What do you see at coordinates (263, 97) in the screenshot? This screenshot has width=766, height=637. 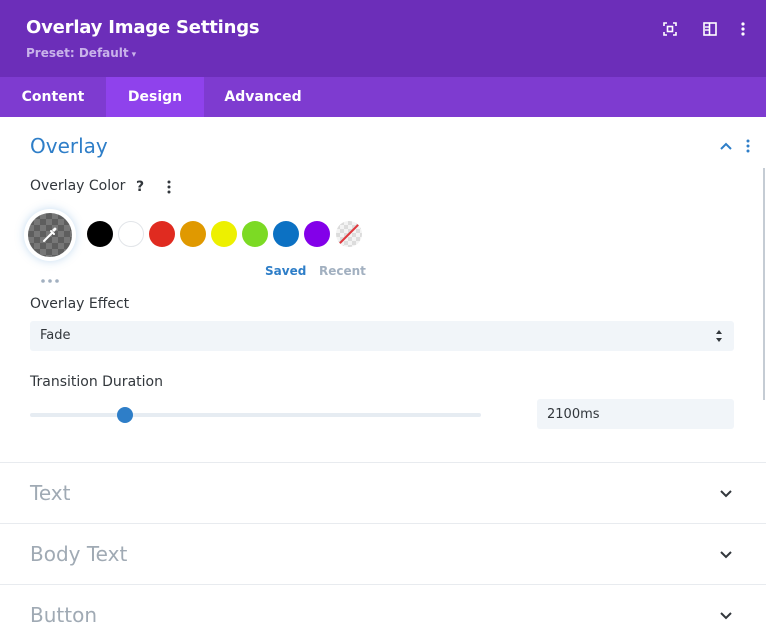 I see `tab-advanced: Advanced` at bounding box center [263, 97].